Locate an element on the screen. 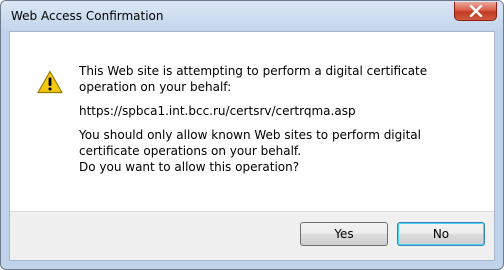  close-button is located at coordinates (475, 11).